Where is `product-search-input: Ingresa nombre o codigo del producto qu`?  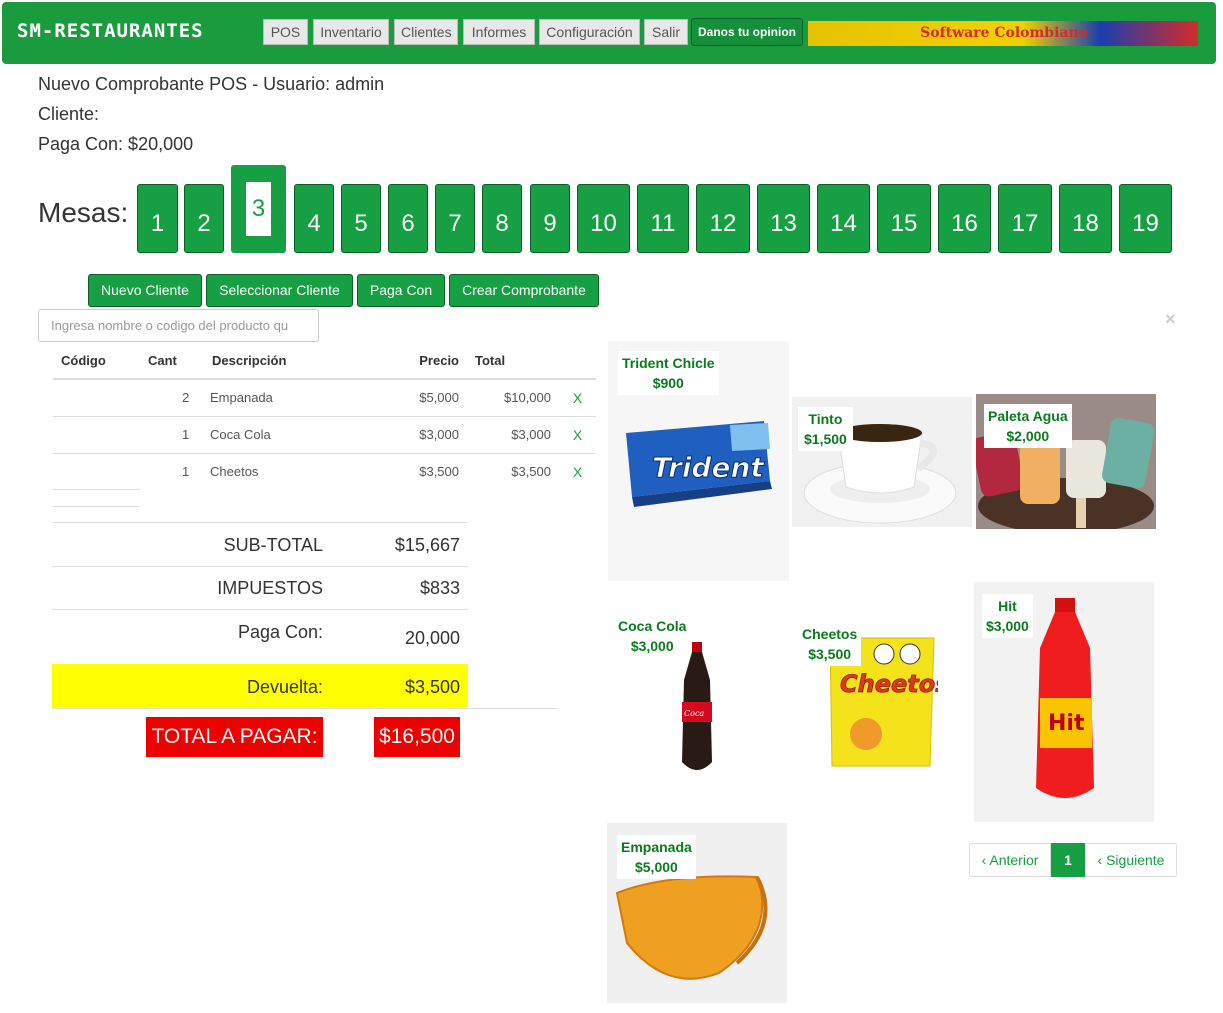 product-search-input: Ingresa nombre o codigo del producto qu is located at coordinates (178, 325).